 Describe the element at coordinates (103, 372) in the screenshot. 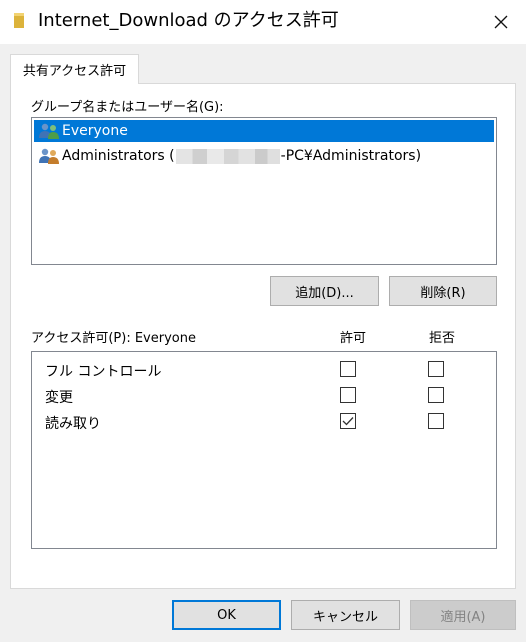

I see `permission-name: フル コントロール` at that location.